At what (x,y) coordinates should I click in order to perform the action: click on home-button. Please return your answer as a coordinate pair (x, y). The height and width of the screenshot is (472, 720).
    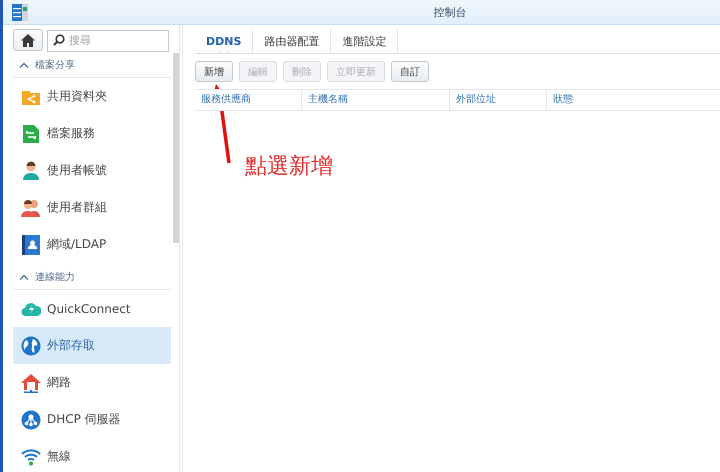
    Looking at the image, I should click on (28, 40).